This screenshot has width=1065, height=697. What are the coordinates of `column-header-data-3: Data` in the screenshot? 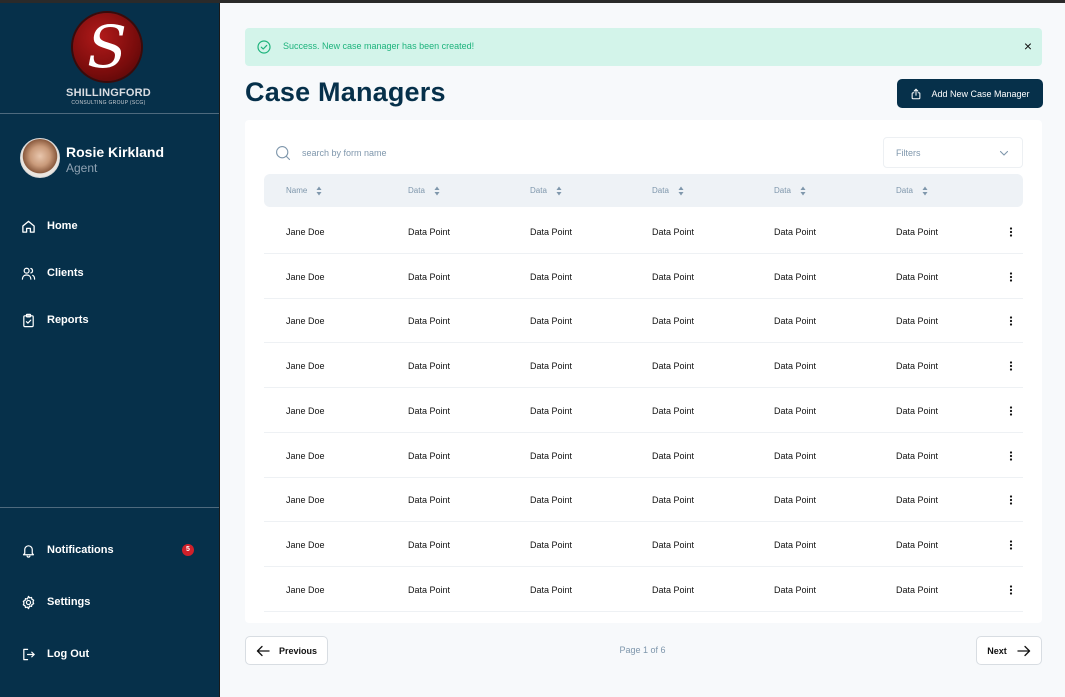 It's located at (668, 190).